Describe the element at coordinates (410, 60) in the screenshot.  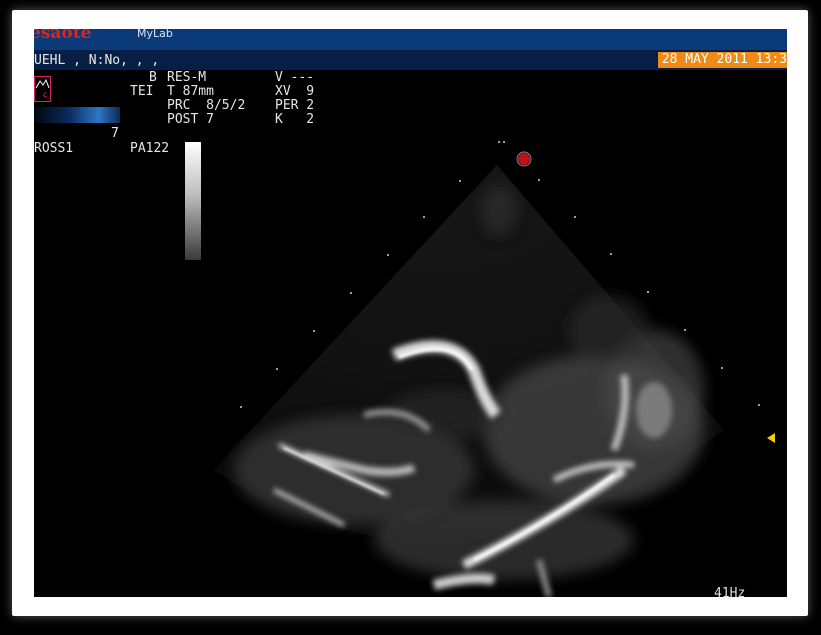
I see `patient-bar: UEHL , N:No, , , 28 MAY 2011 13:3` at that location.